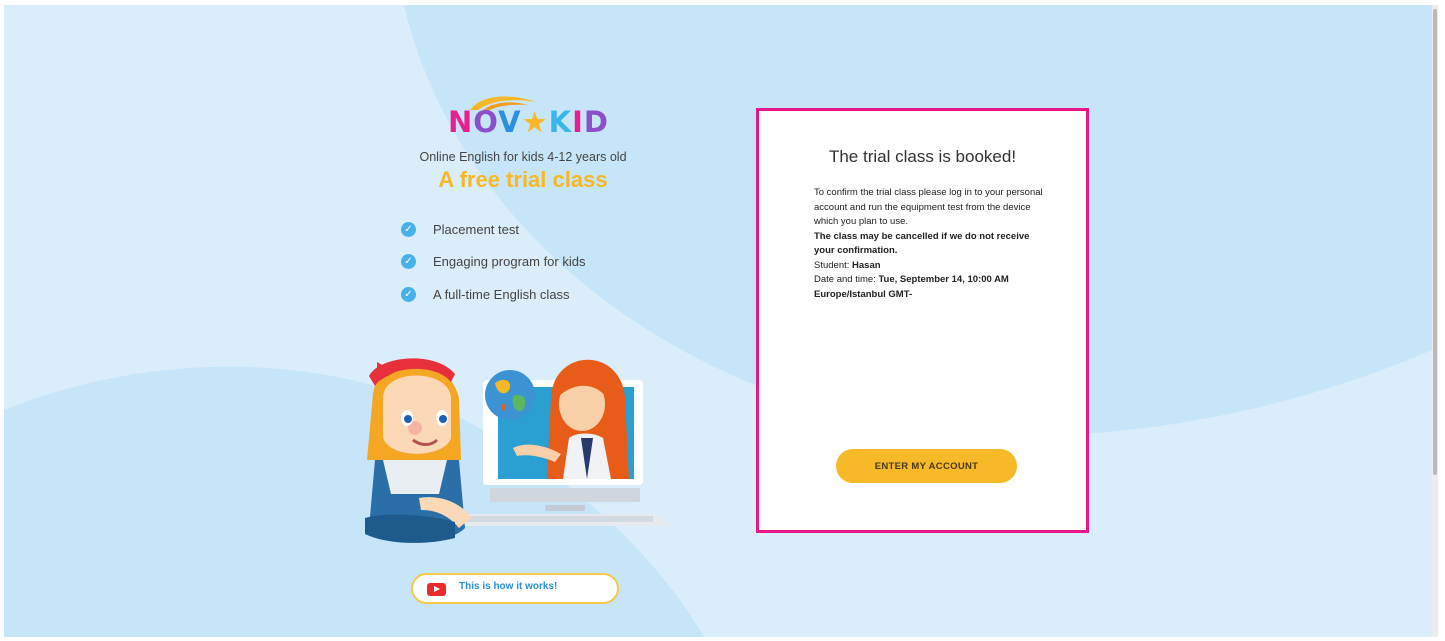 The width and height of the screenshot is (1445, 641). I want to click on kids-laptop-illustration, so click(520, 450).